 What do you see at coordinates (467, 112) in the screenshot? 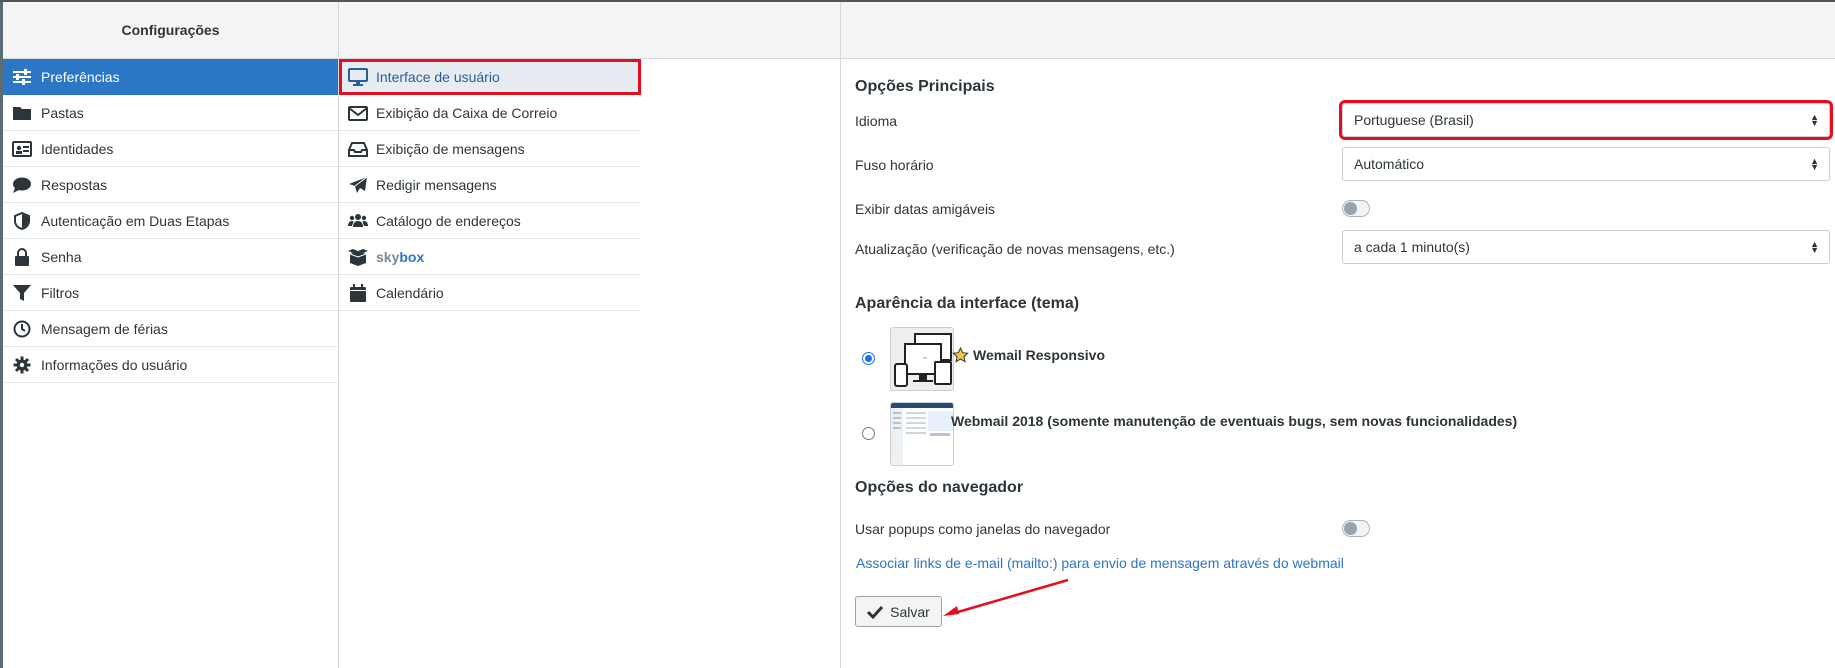
I see `subsection-label: Exibição da Caixa de Correio` at bounding box center [467, 112].